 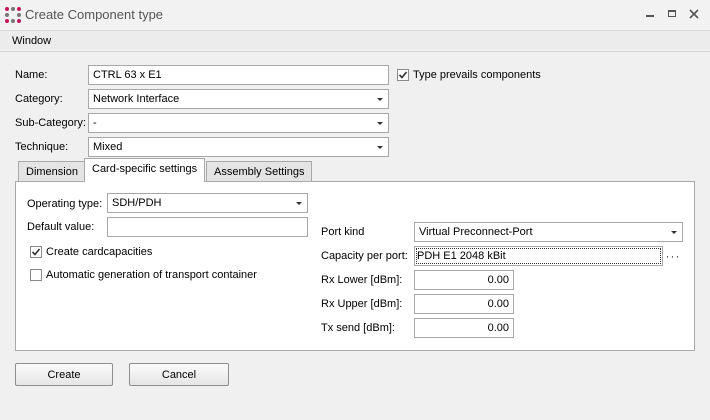 What do you see at coordinates (145, 170) in the screenshot?
I see `tab-card-specific-settings: Card-specific settings` at bounding box center [145, 170].